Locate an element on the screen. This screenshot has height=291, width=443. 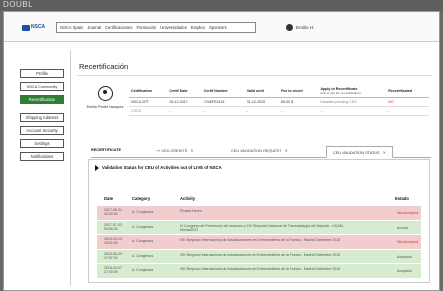
row-date: 2017-07-03 09:59:29 is located at coordinates (113, 226).